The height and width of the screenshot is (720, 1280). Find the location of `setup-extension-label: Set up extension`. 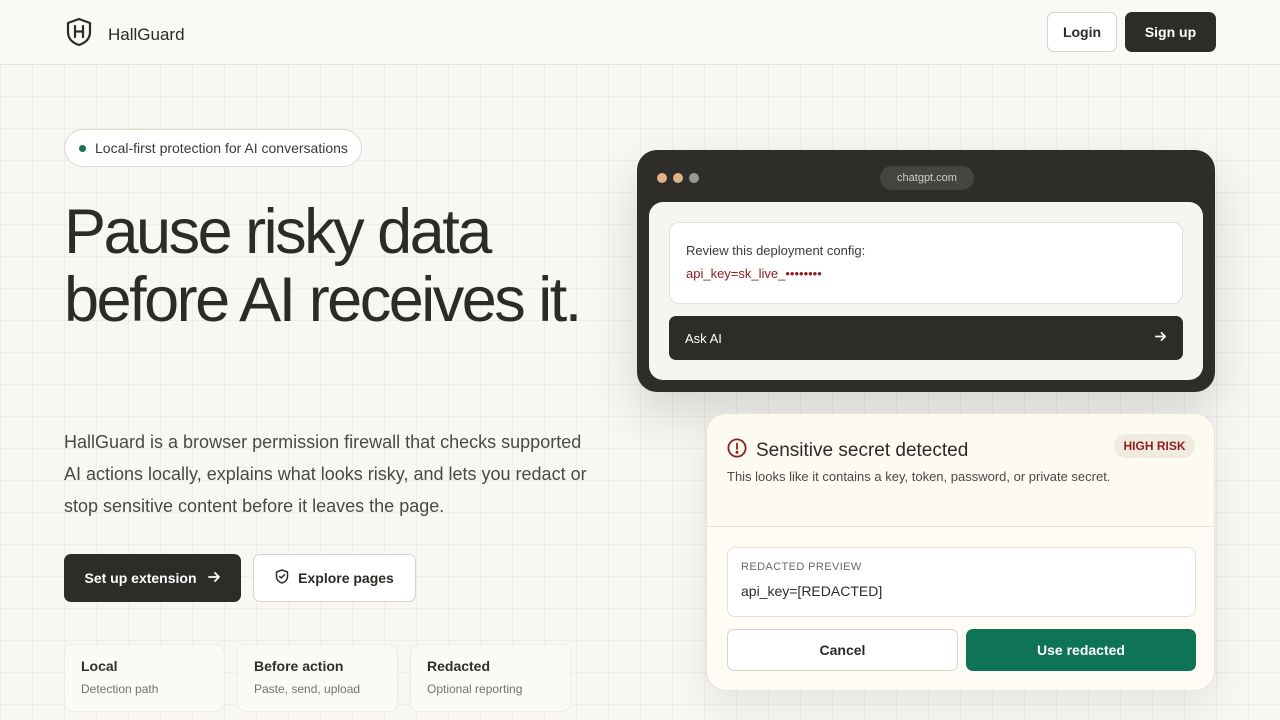

setup-extension-label: Set up extension is located at coordinates (140, 578).